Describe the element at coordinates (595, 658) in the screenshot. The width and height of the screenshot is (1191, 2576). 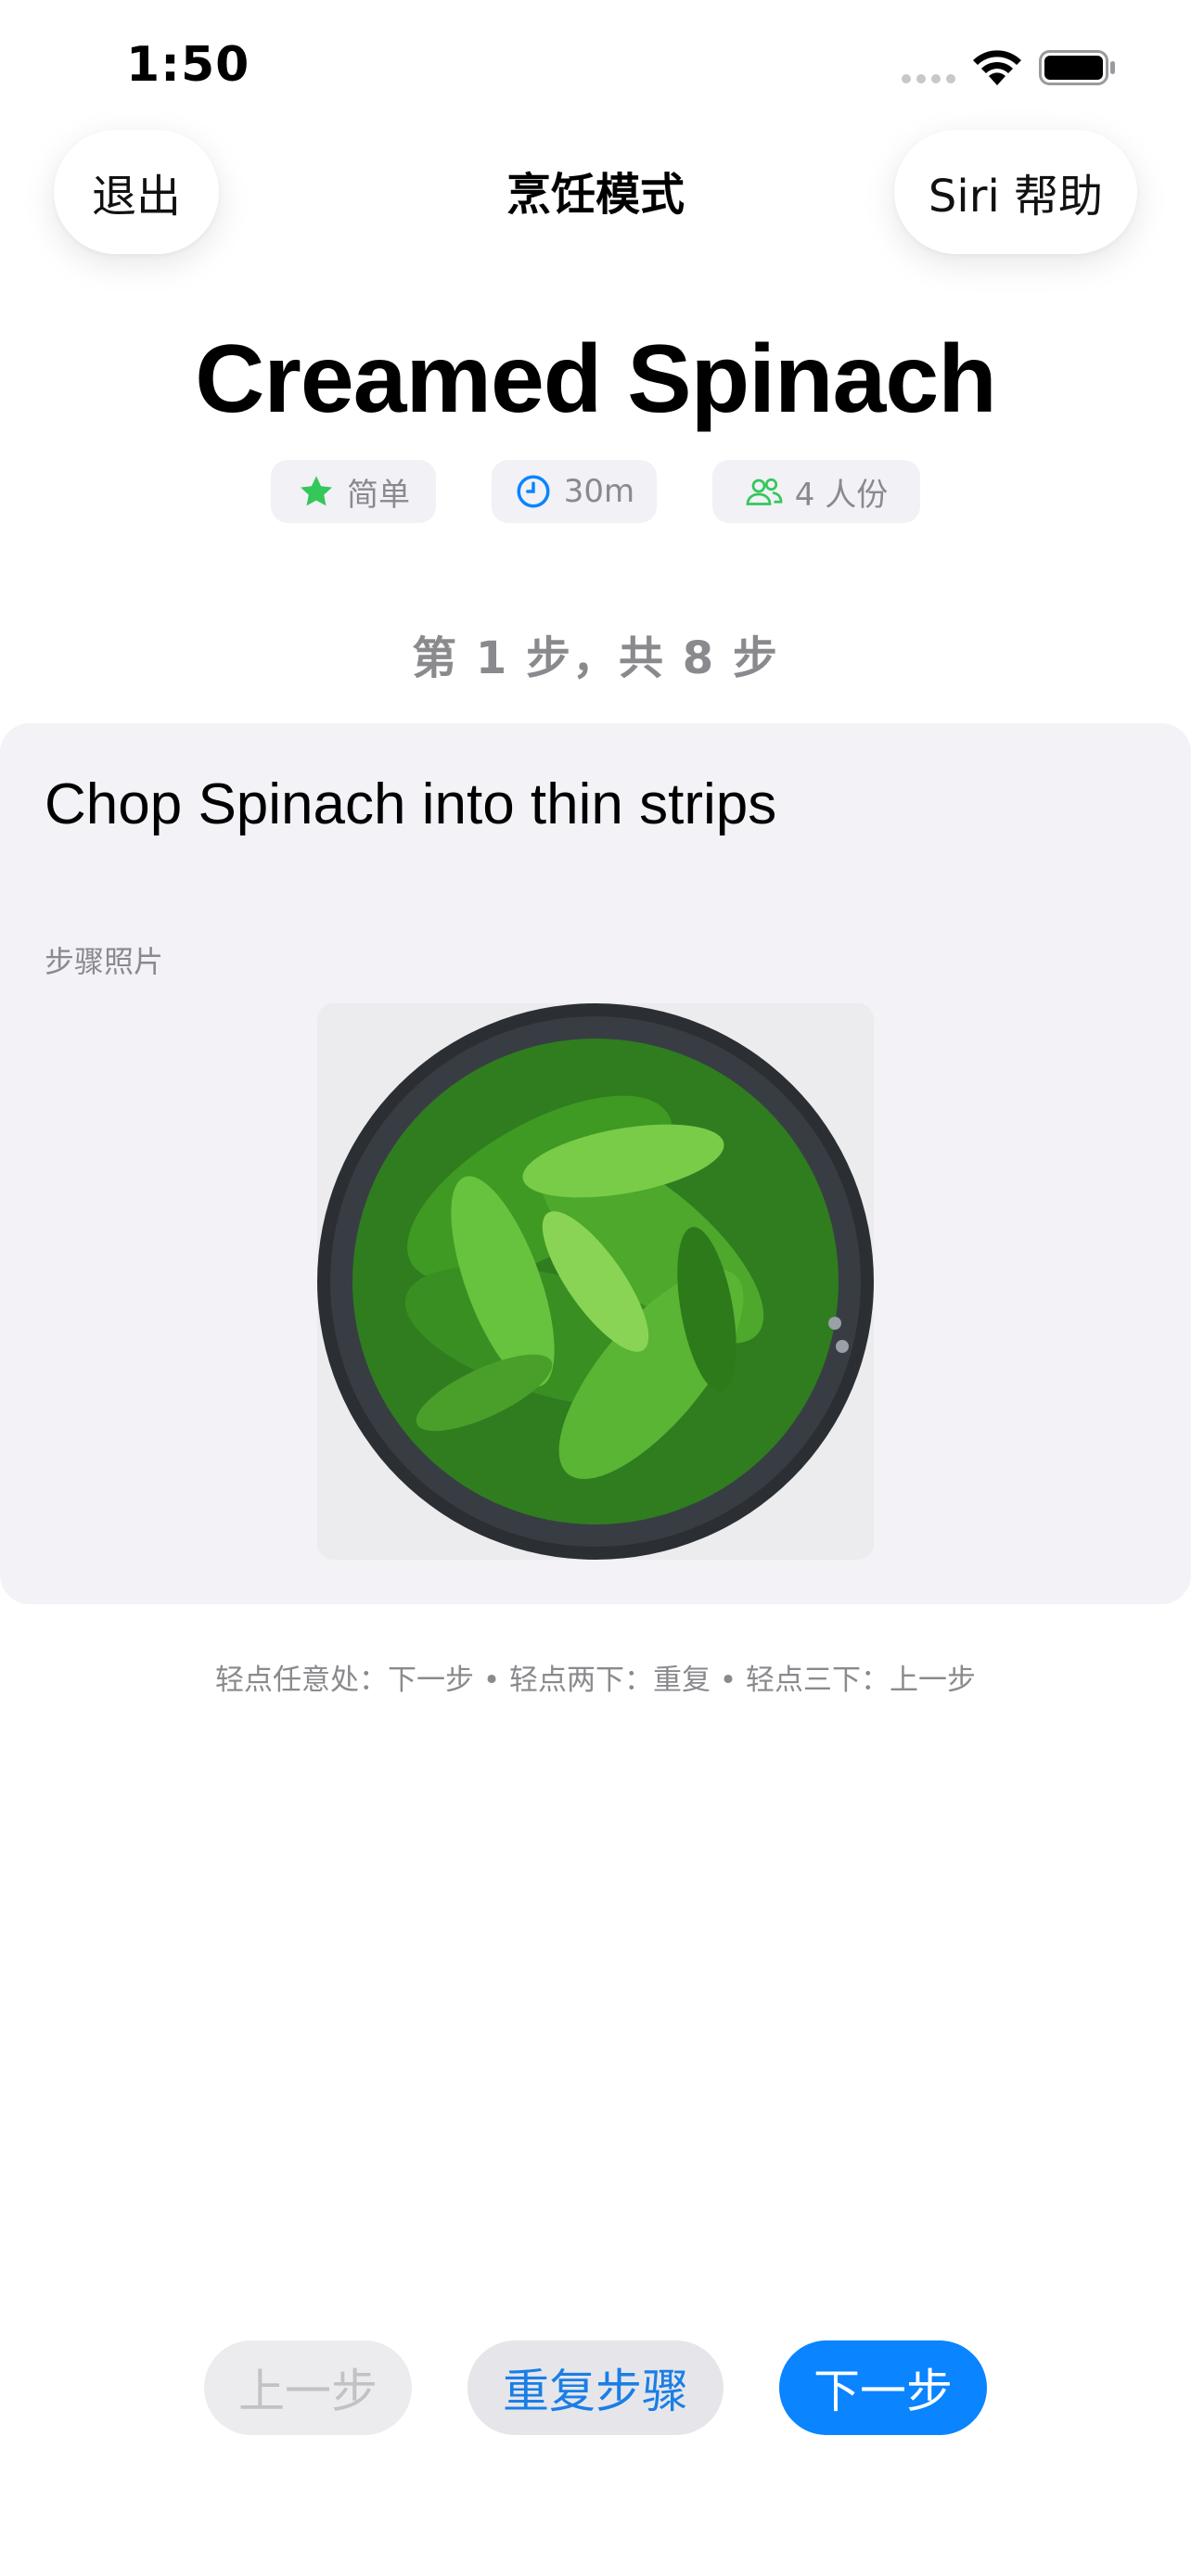
I see `step-indicator: 第 1 步，共 8 步` at that location.